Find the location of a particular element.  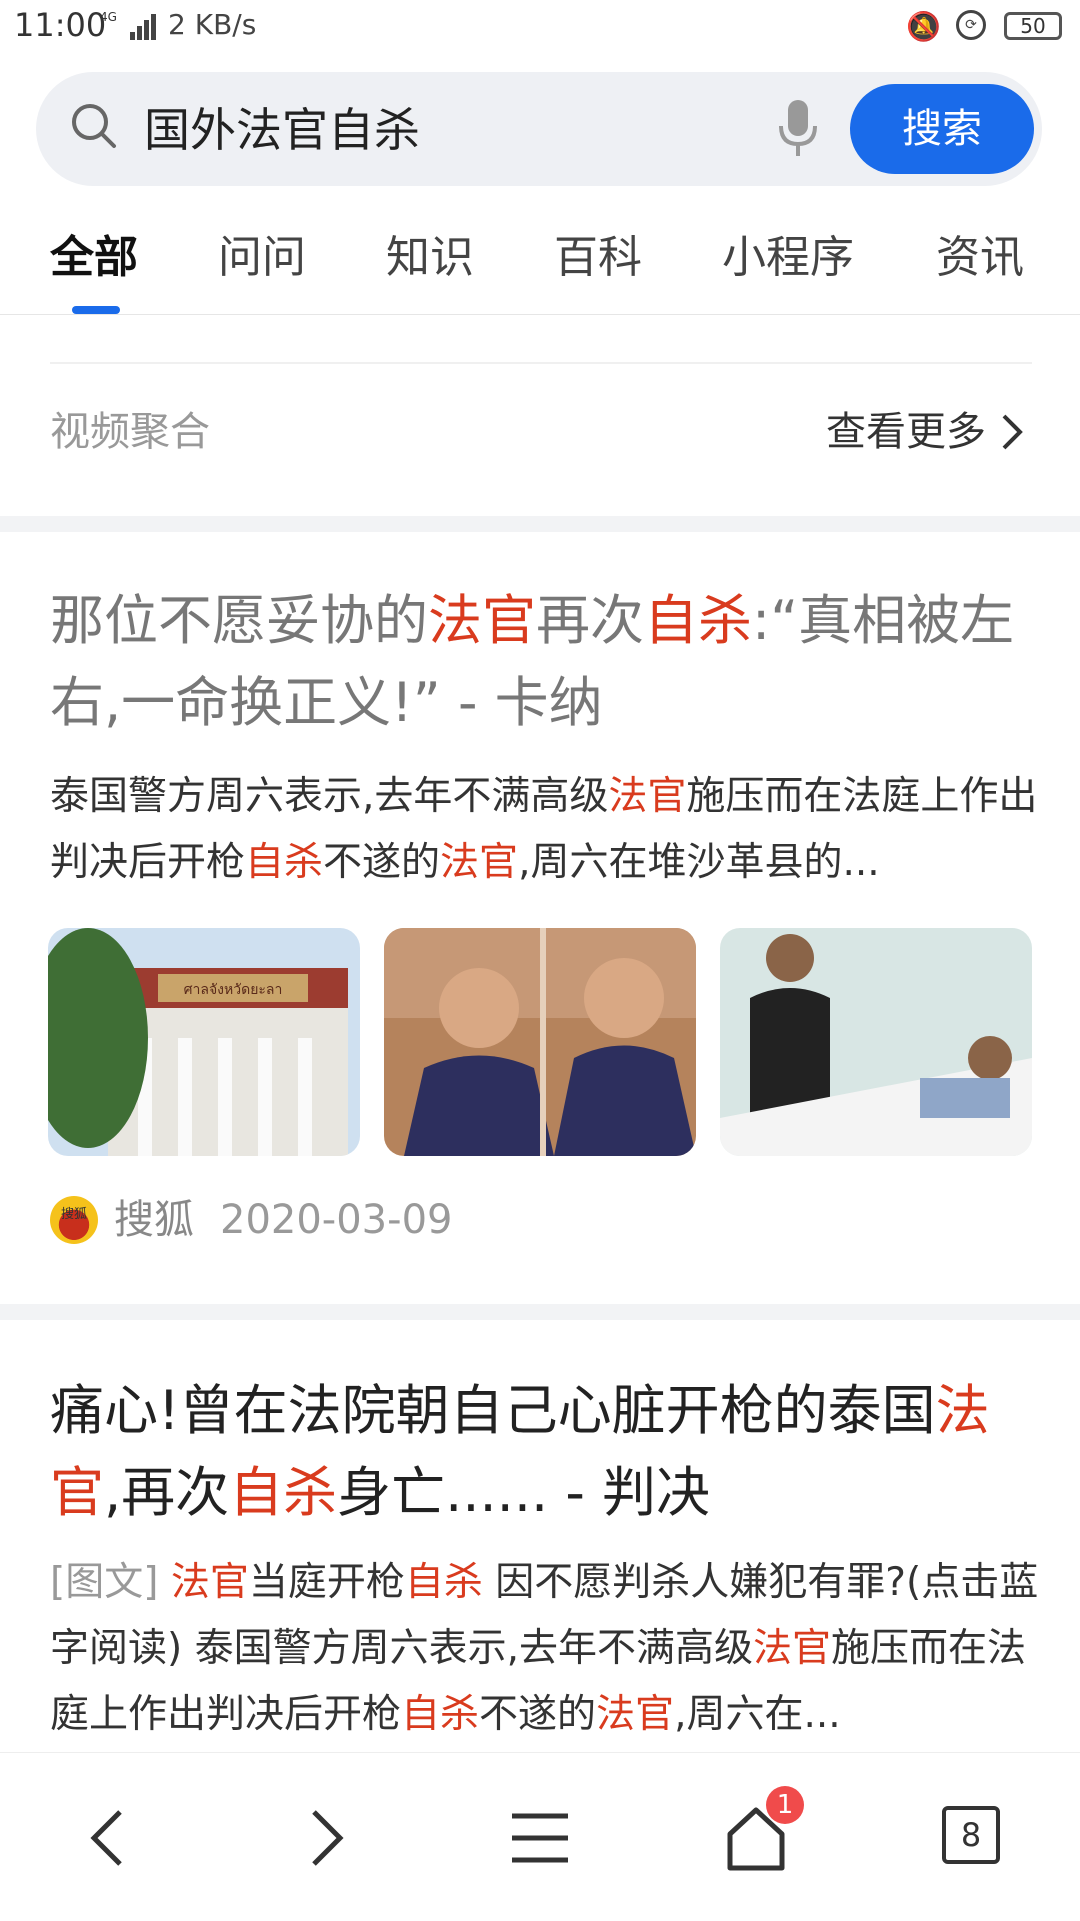

microphone-icon is located at coordinates (798, 129).